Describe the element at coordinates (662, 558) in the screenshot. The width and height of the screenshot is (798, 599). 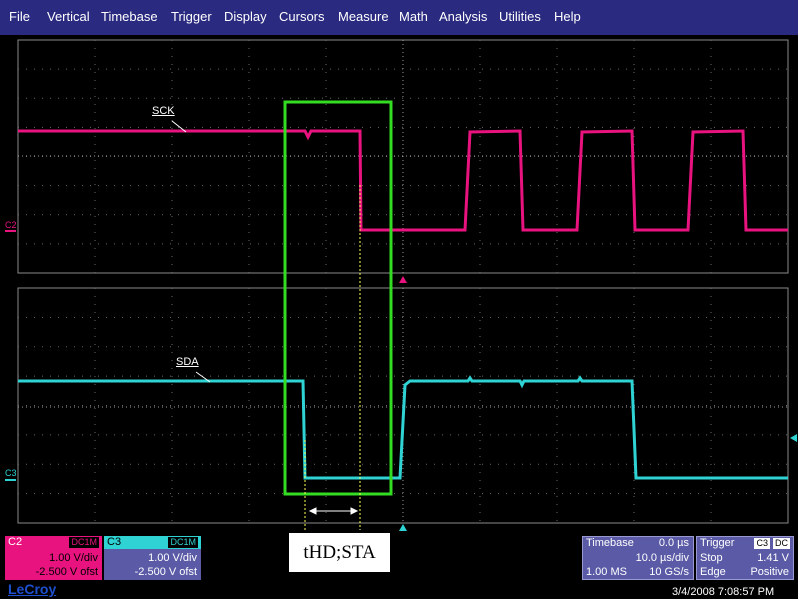
I see `timebase-per-div: 10.0 µs/div` at that location.